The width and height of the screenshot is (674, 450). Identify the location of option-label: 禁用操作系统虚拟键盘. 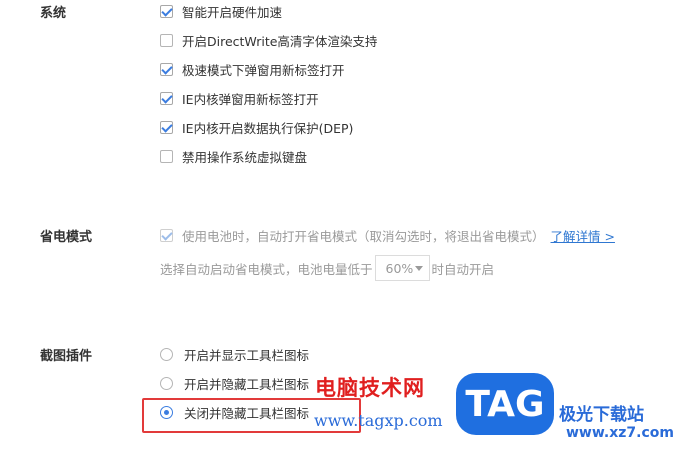
(245, 157).